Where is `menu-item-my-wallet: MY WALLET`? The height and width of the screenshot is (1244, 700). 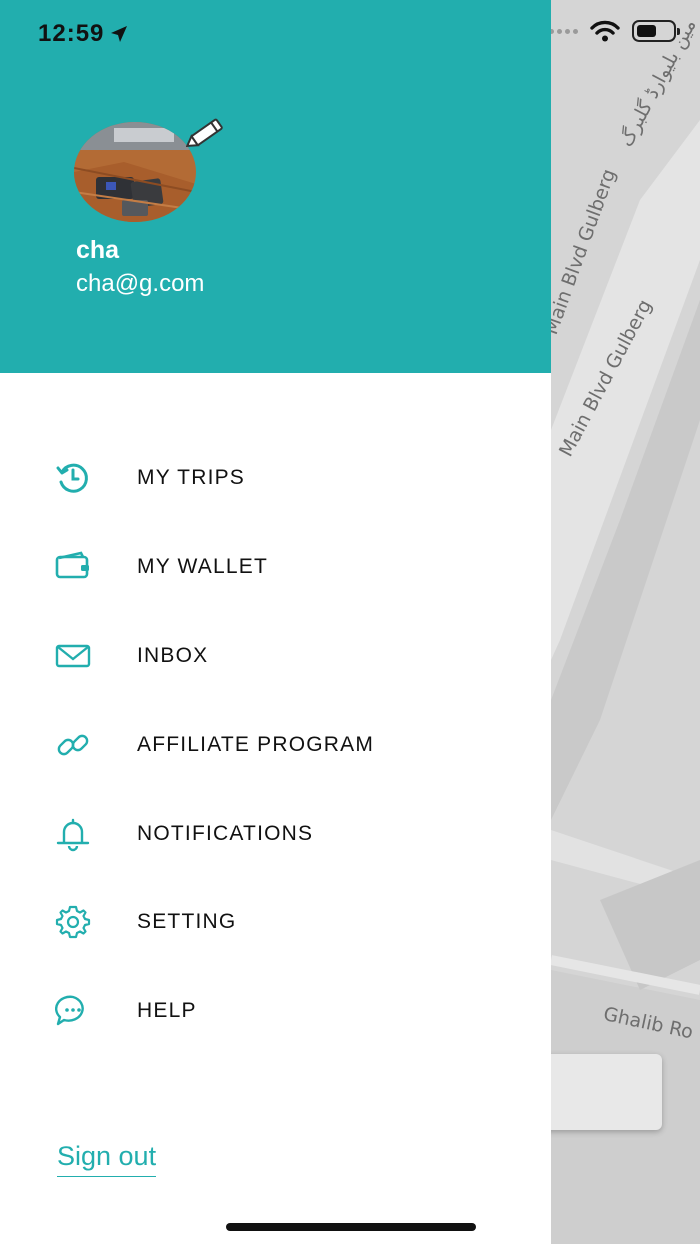
menu-item-my-wallet: MY WALLET is located at coordinates (275, 567).